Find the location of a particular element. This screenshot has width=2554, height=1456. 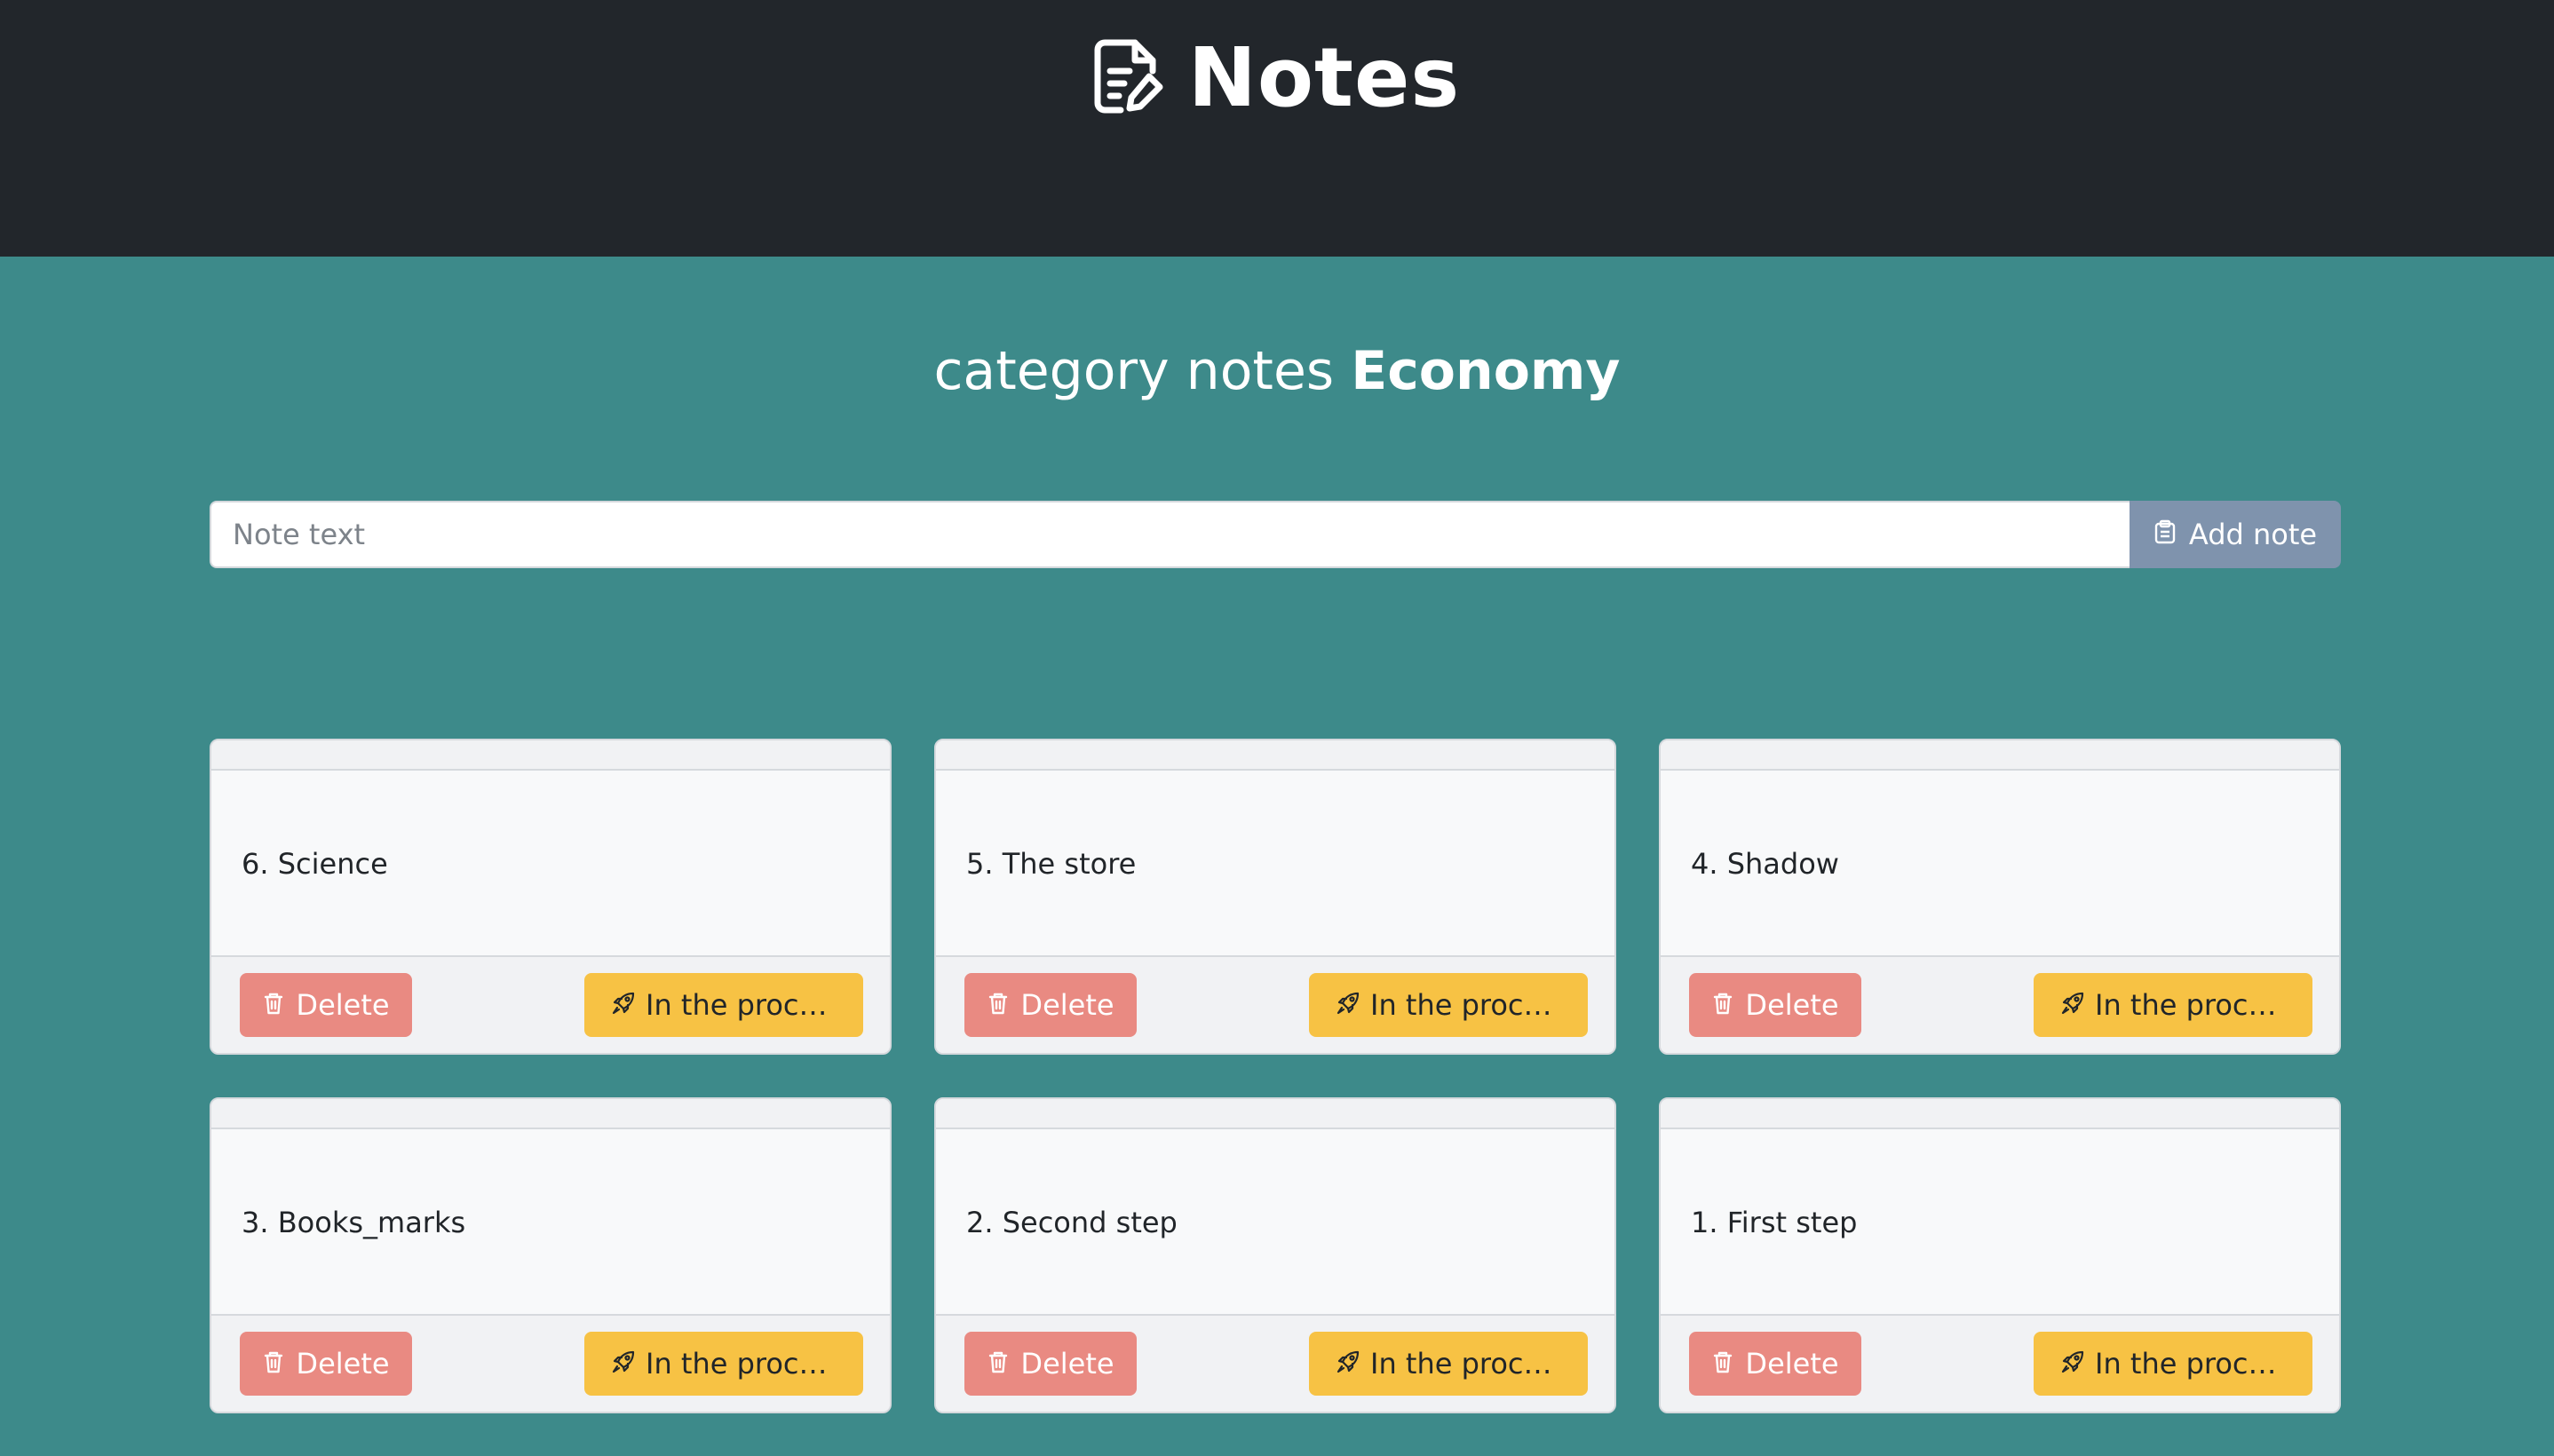

note-card-body: 4. Shadow is located at coordinates (2000, 864).